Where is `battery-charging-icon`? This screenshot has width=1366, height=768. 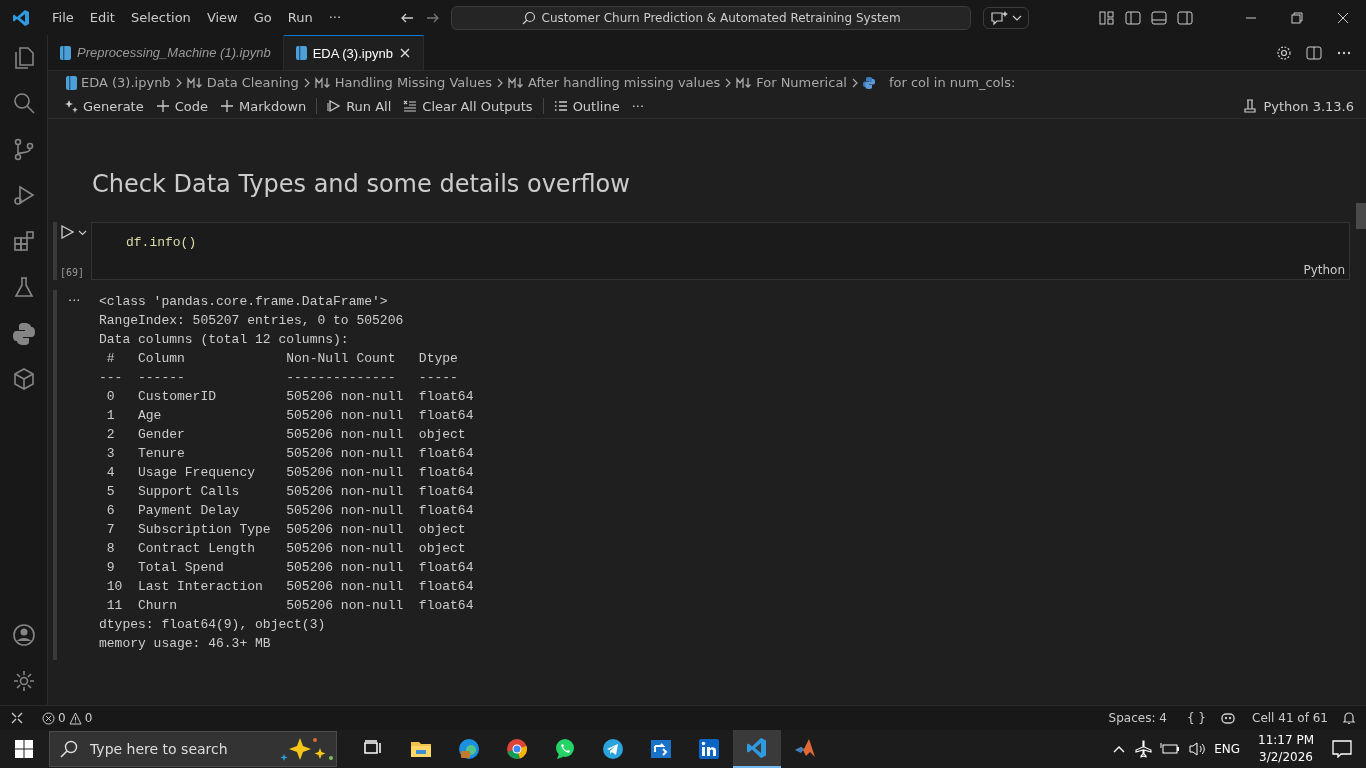
battery-charging-icon is located at coordinates (1170, 749).